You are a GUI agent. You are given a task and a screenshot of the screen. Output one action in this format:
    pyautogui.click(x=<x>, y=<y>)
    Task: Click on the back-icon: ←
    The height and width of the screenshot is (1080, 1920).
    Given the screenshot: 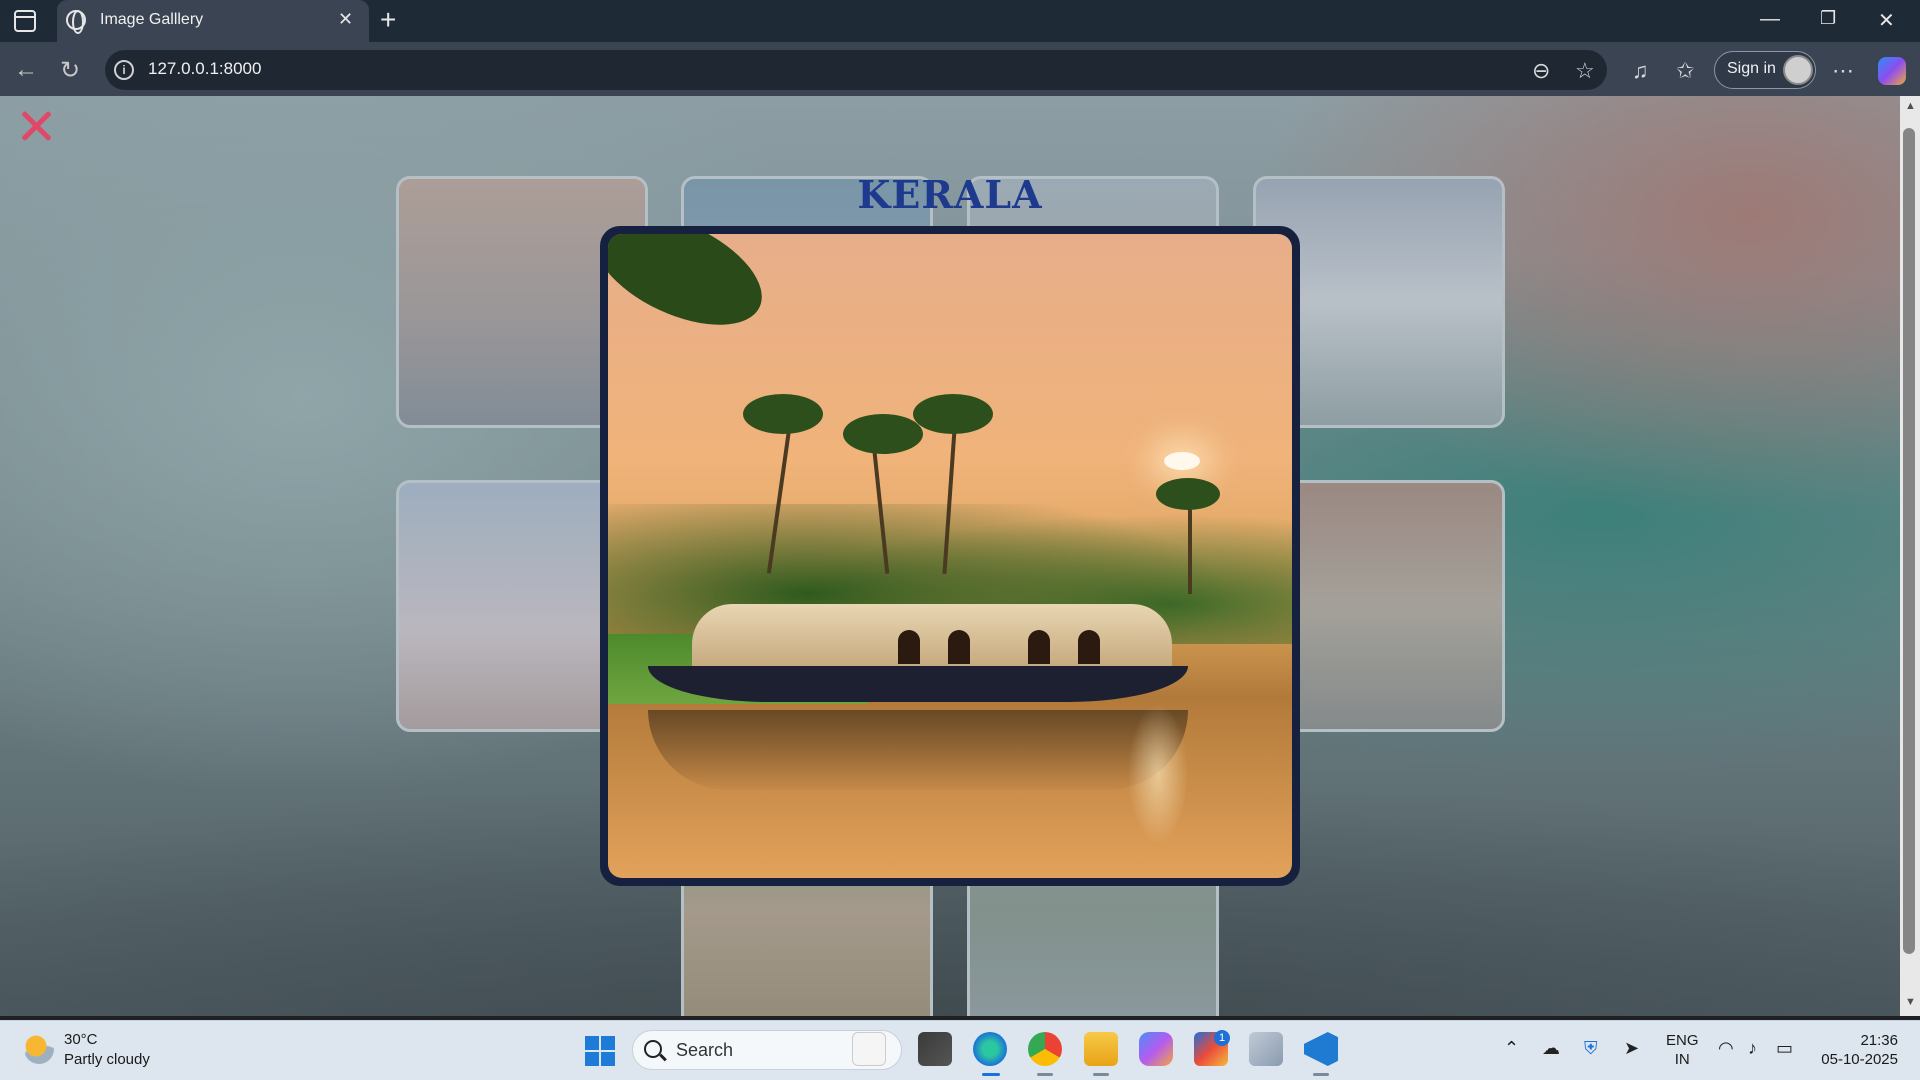 What is the action you would take?
    pyautogui.click(x=26, y=70)
    